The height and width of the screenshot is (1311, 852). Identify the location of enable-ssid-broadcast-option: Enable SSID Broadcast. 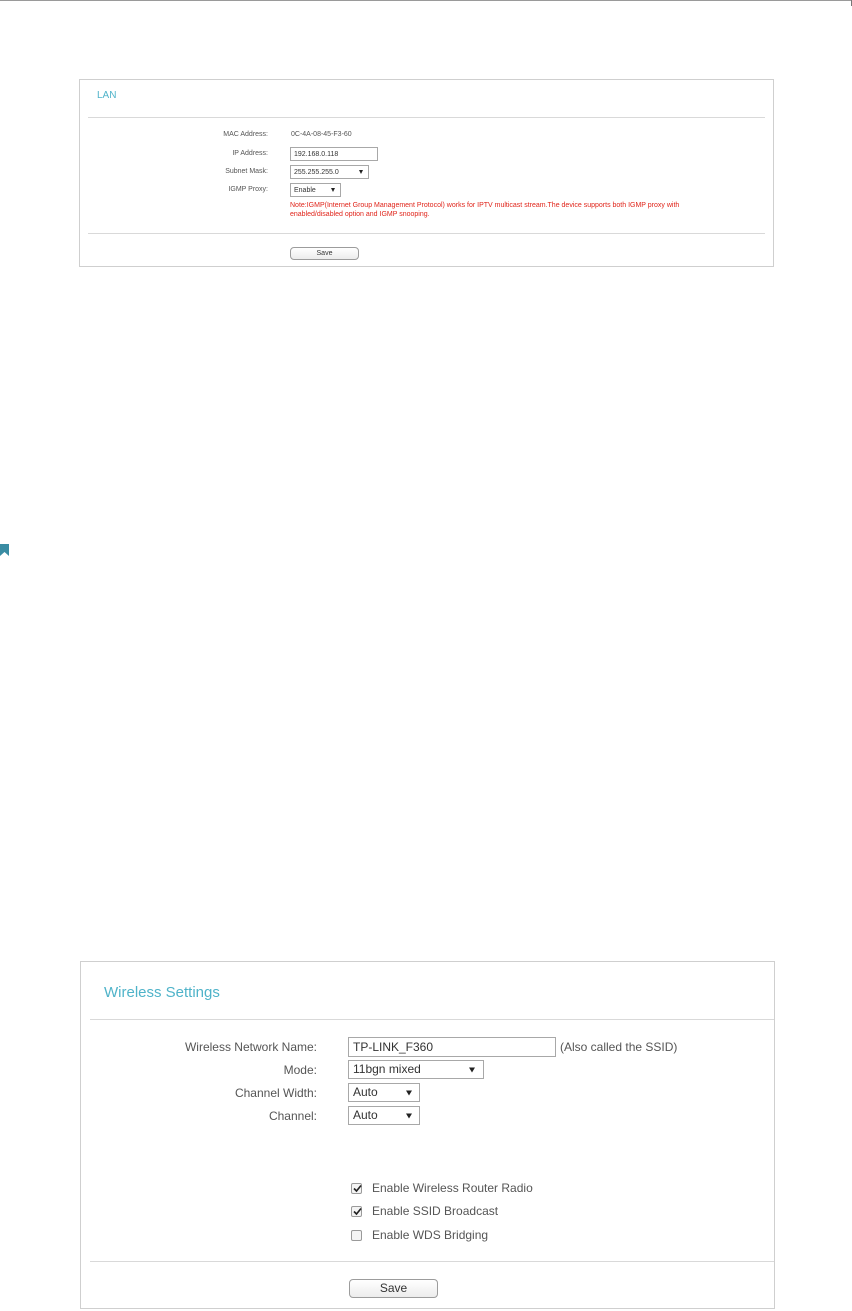
(481, 1212).